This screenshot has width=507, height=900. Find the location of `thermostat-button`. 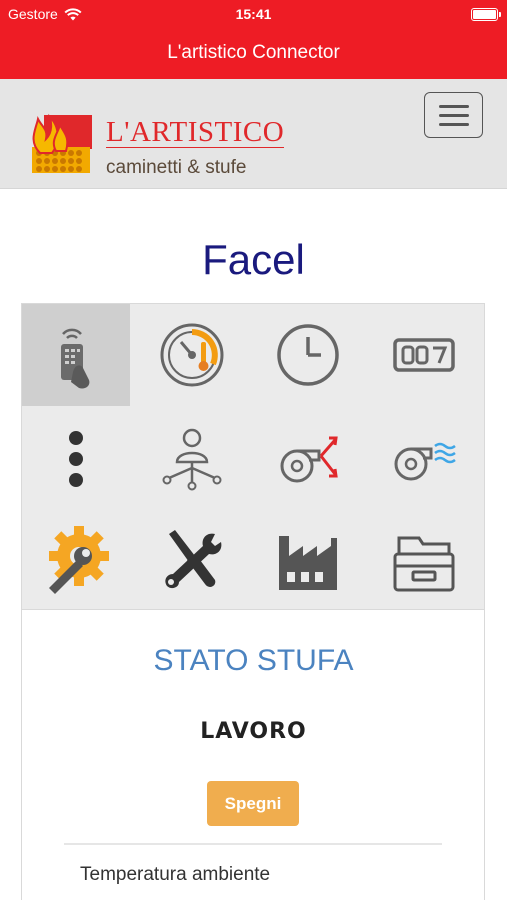

thermostat-button is located at coordinates (192, 355).